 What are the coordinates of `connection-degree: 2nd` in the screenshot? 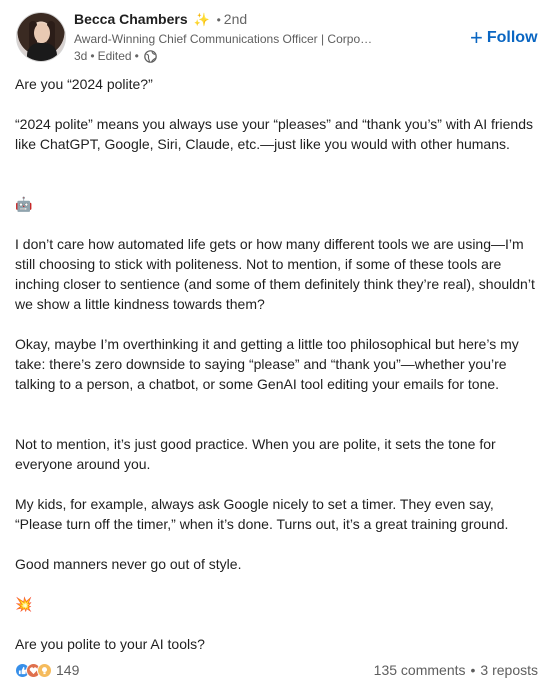 It's located at (235, 19).